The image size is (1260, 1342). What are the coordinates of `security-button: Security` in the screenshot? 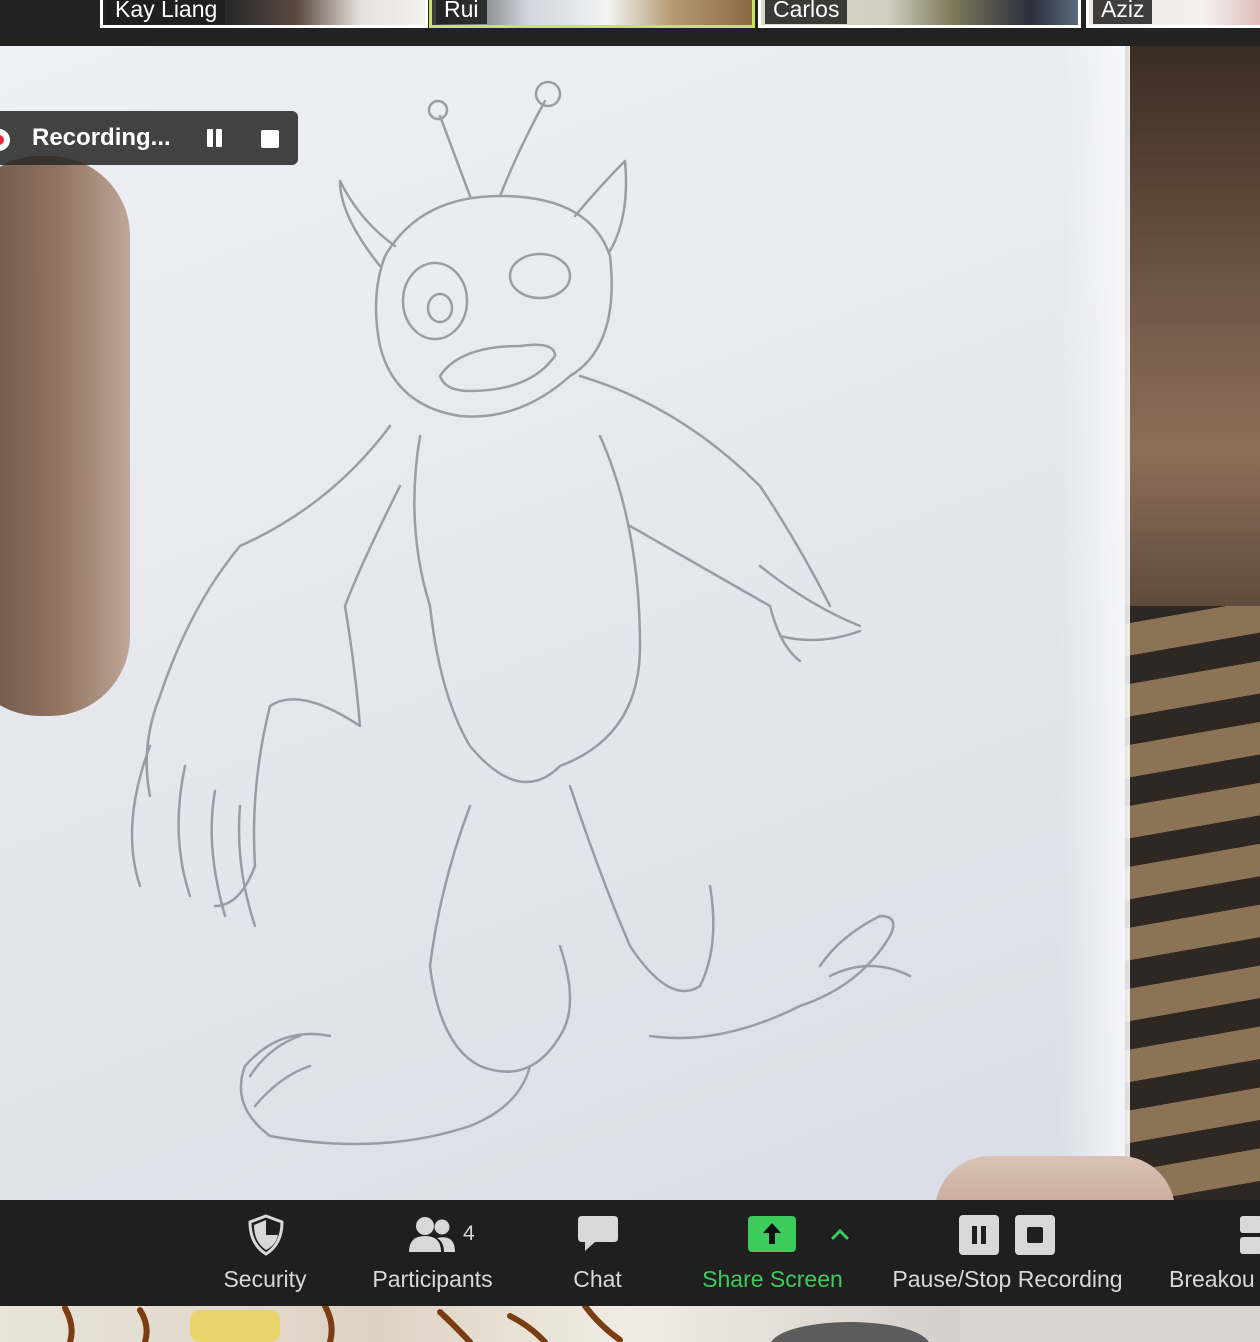 It's located at (265, 1253).